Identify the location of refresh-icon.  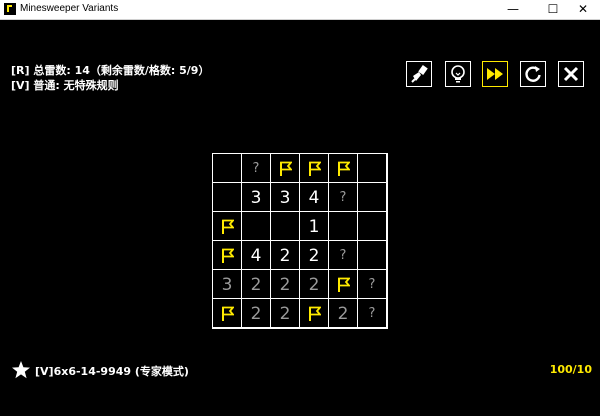
(533, 74).